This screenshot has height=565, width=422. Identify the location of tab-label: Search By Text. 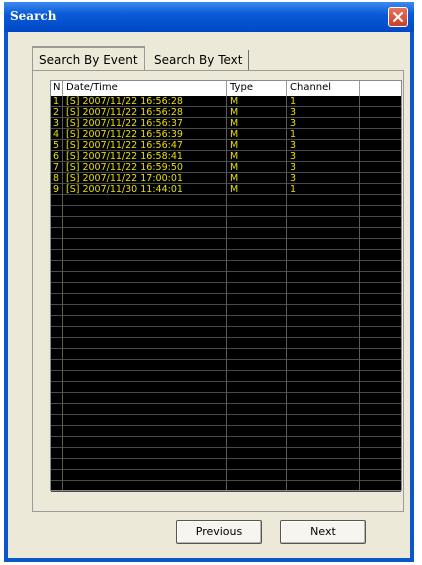
(198, 60).